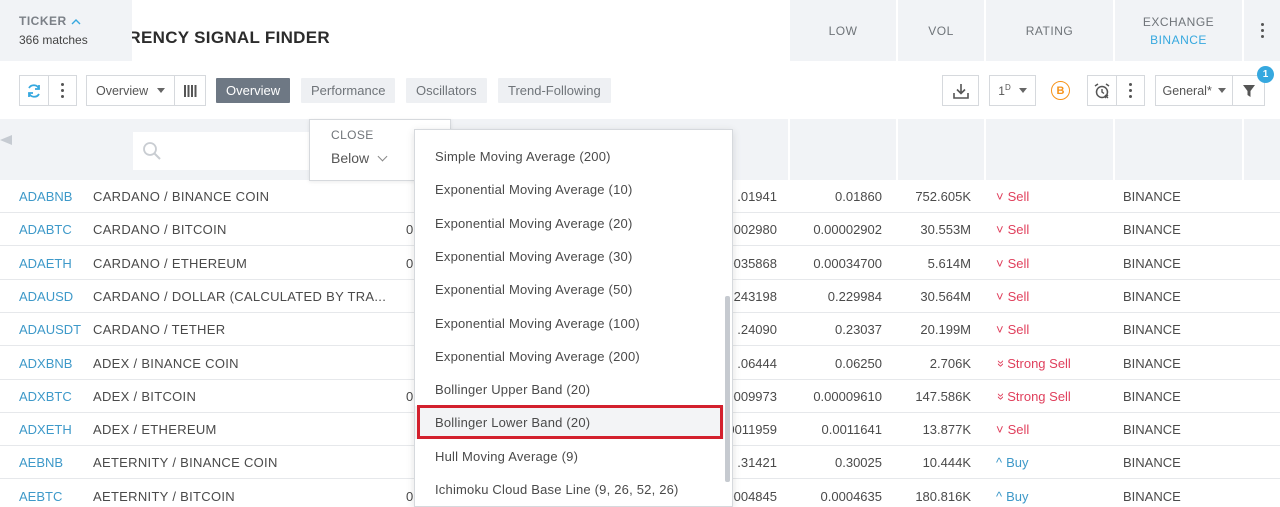 The width and height of the screenshot is (1280, 507). I want to click on low-cell: 0.00034700, so click(847, 263).